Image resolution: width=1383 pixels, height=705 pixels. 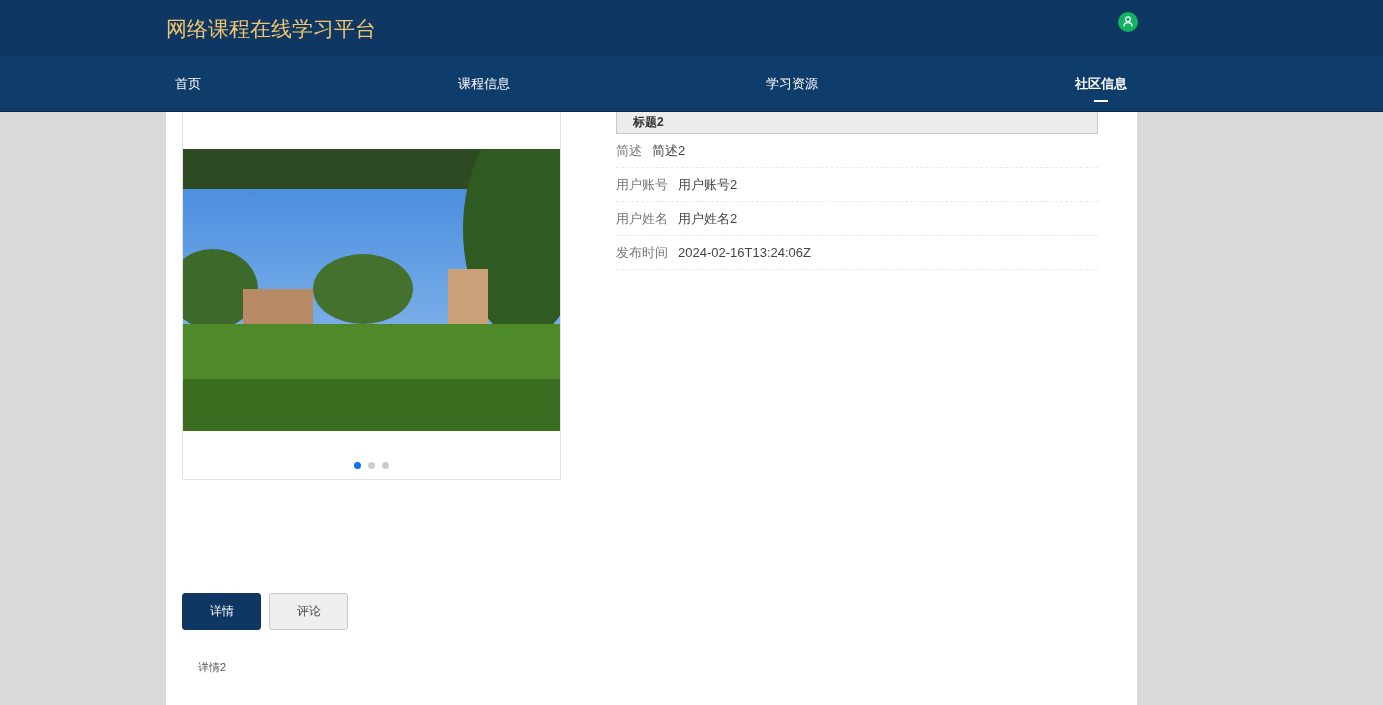 I want to click on user-avatar-icon, so click(x=1128, y=21).